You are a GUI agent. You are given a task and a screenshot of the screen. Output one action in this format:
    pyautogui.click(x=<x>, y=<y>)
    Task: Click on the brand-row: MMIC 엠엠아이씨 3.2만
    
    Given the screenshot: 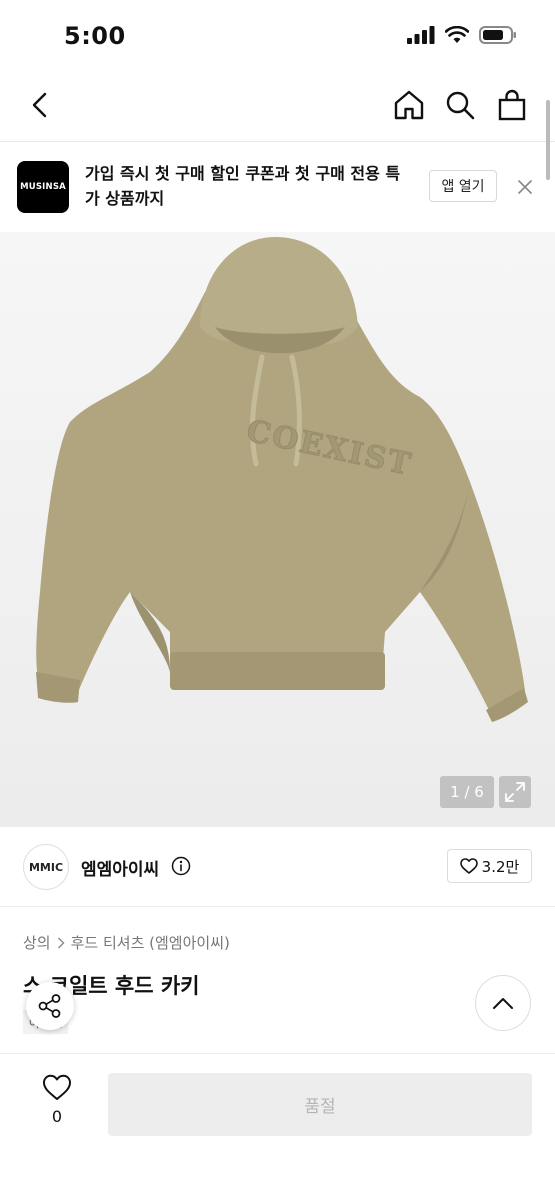 What is the action you would take?
    pyautogui.click(x=277, y=867)
    